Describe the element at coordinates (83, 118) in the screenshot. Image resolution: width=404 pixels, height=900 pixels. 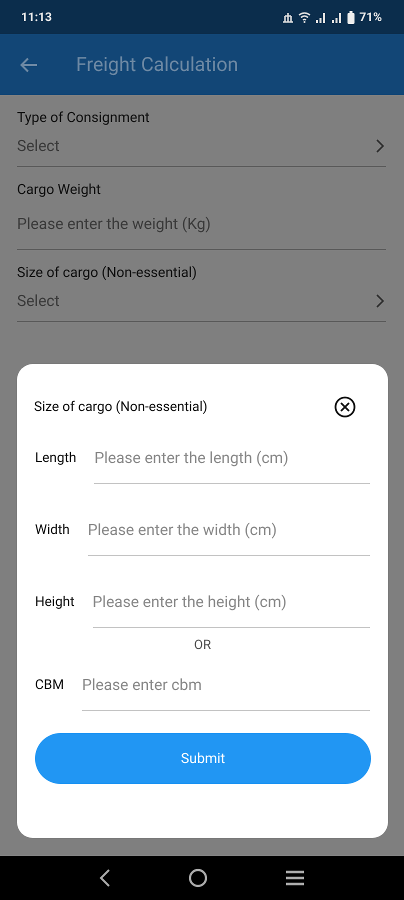
I see `field-label: Type of Consignment` at that location.